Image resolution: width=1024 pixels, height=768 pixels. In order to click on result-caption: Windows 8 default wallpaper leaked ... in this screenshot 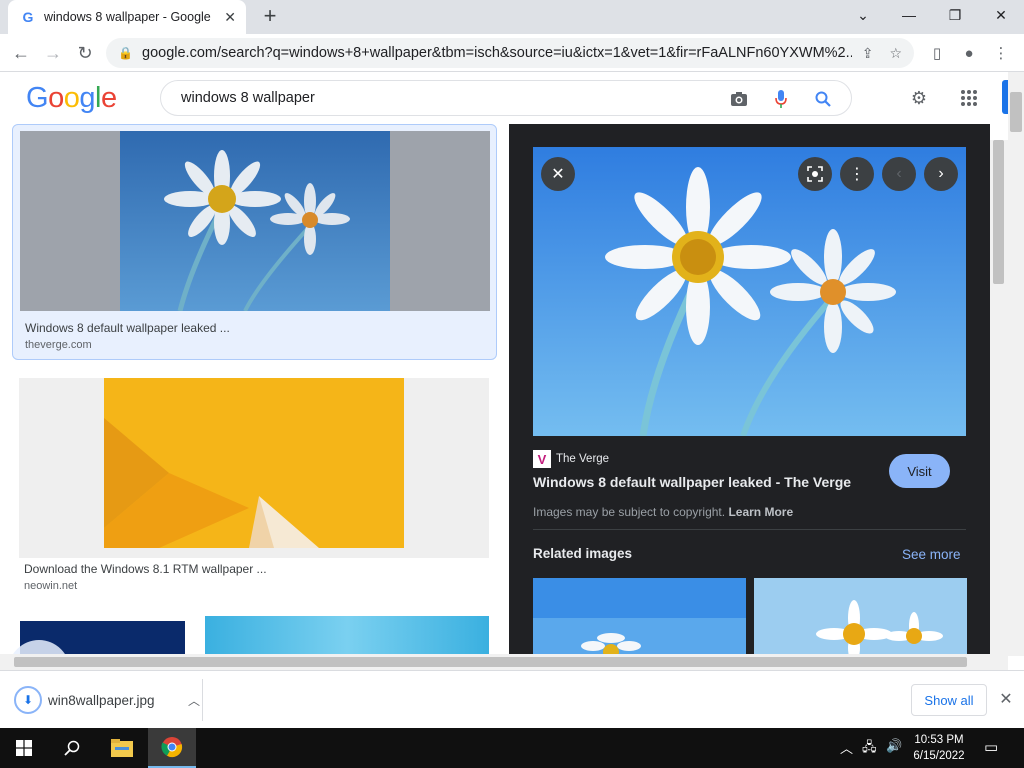, I will do `click(127, 328)`.